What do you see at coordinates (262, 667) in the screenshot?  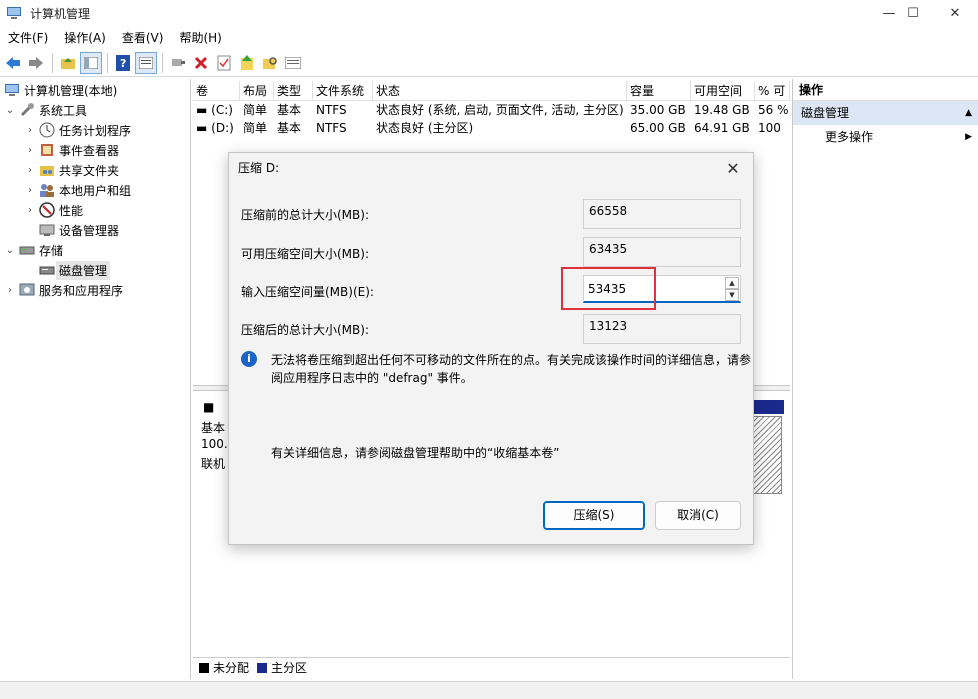 I see `legend-swatch-primary` at bounding box center [262, 667].